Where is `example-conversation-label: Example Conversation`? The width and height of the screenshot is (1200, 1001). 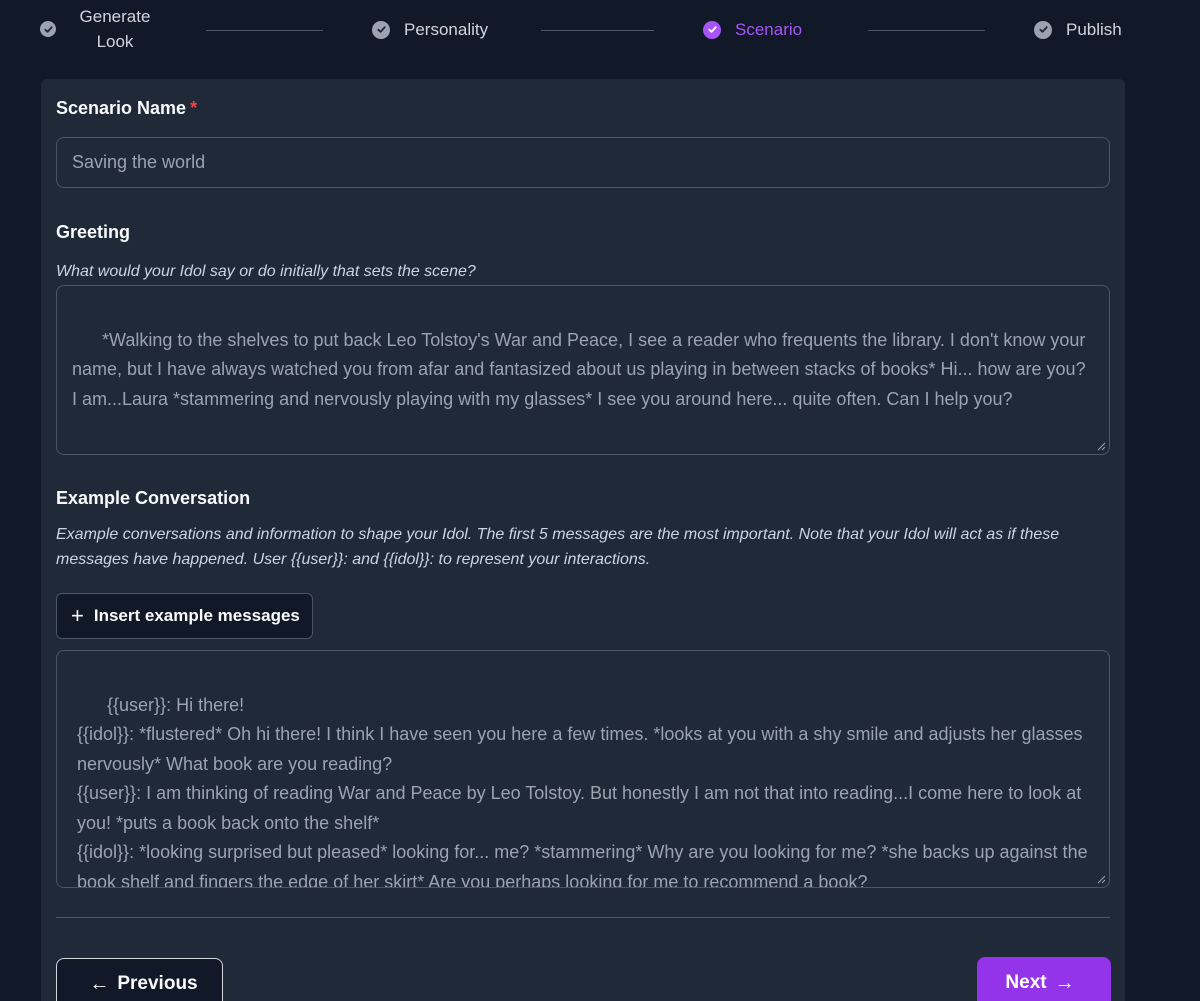
example-conversation-label: Example Conversation is located at coordinates (153, 498).